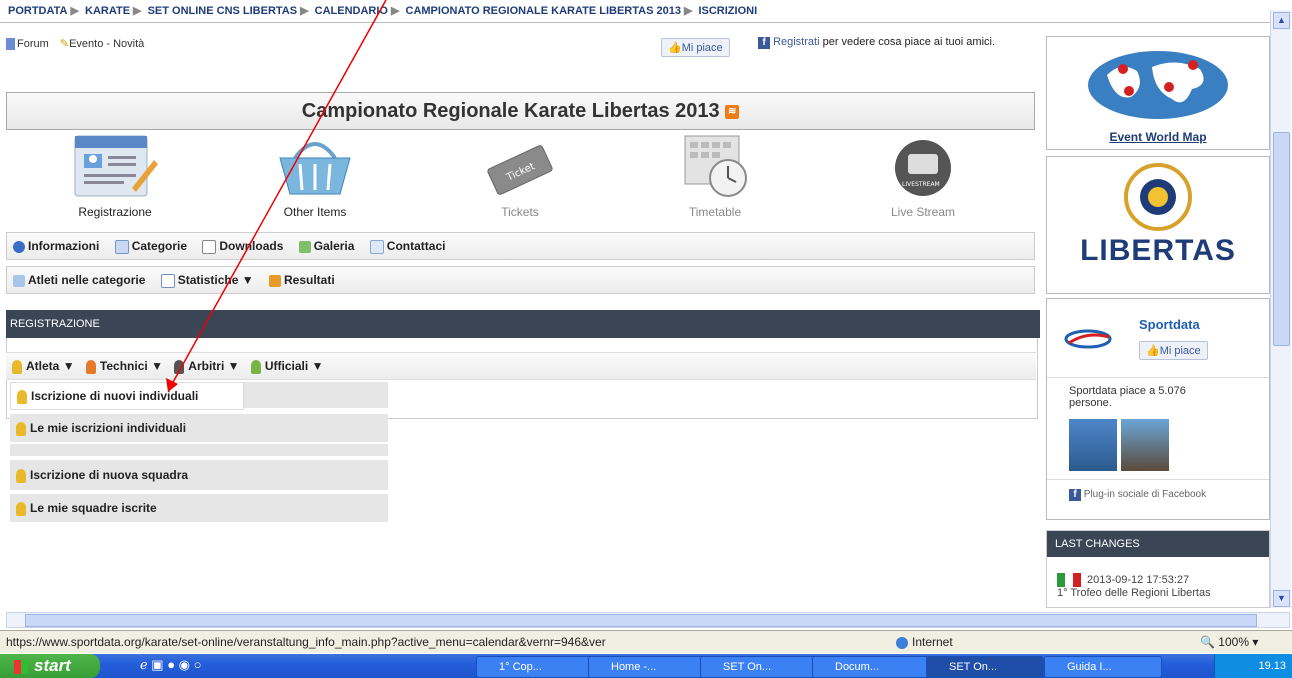  I want to click on menu-ufficiali: Ufficiali ▼, so click(287, 366).